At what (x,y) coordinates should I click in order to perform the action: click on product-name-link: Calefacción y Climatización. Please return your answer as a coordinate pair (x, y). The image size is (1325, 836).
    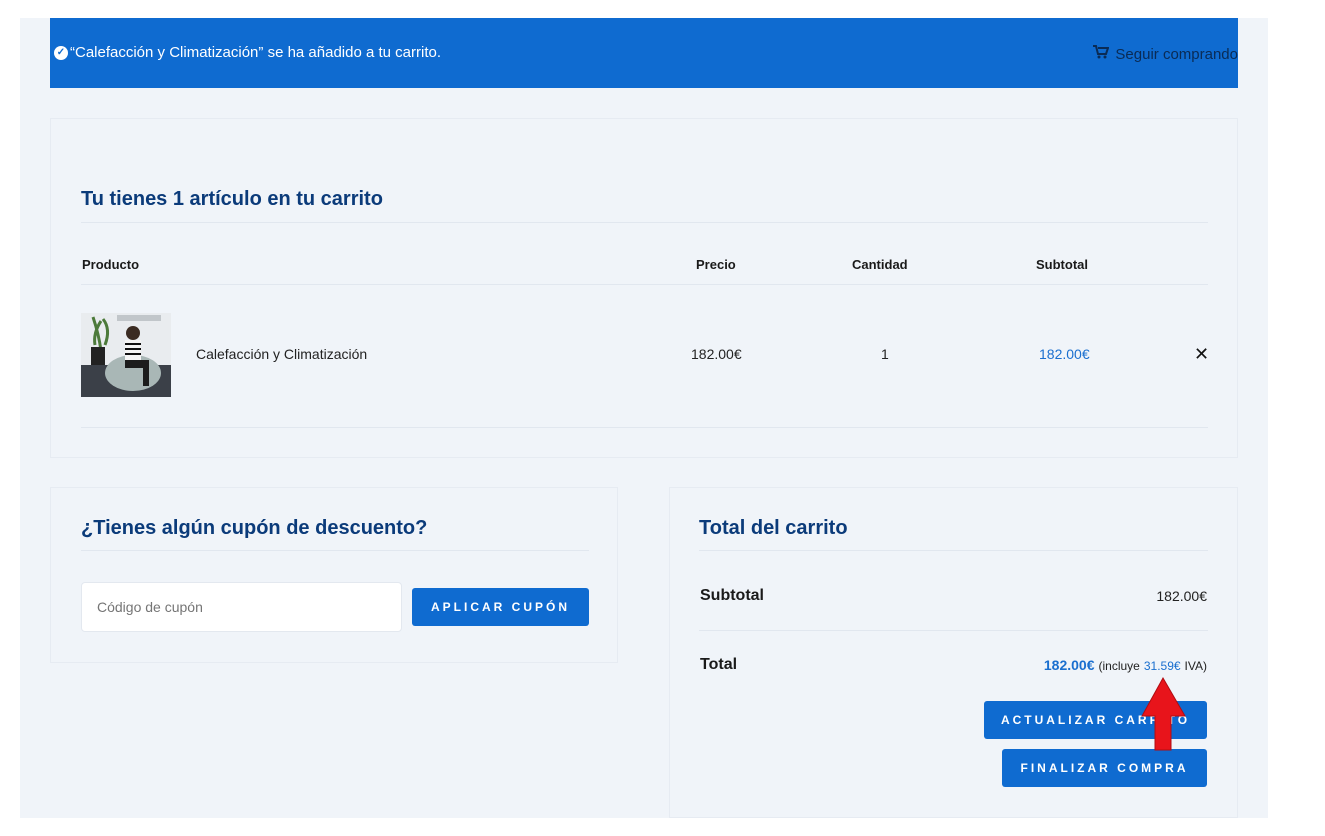
    Looking at the image, I should click on (281, 354).